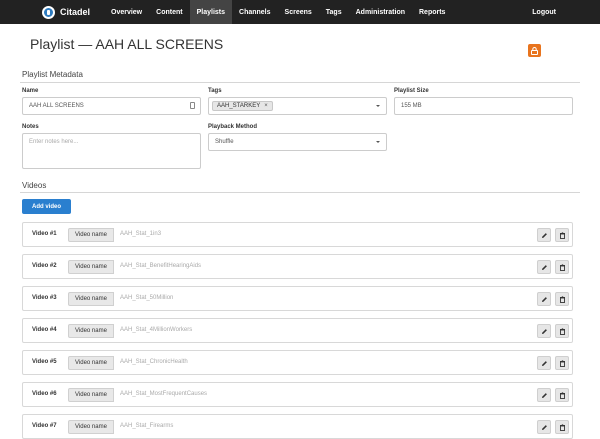 The width and height of the screenshot is (600, 439). Describe the element at coordinates (239, 106) in the screenshot. I see `tag-chip-label: AAH_STARKEY` at that location.